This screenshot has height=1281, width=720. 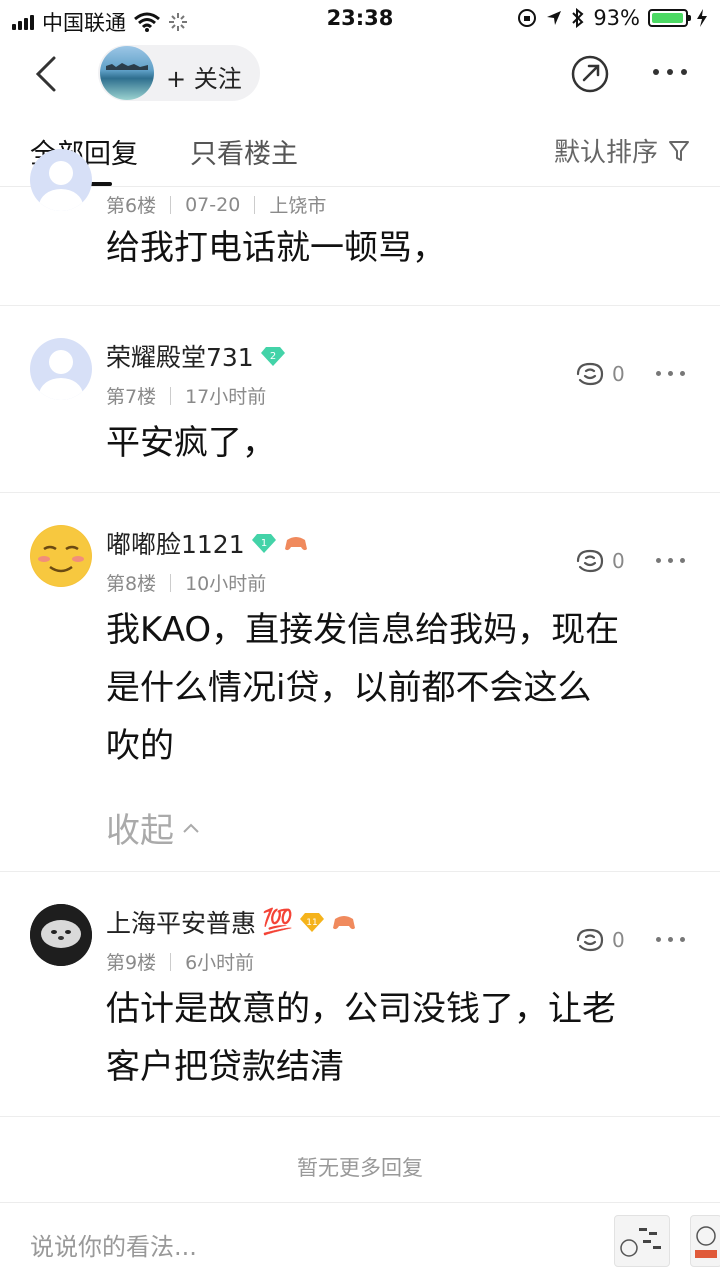 What do you see at coordinates (131, 584) in the screenshot?
I see `floor-label: 第8楼` at bounding box center [131, 584].